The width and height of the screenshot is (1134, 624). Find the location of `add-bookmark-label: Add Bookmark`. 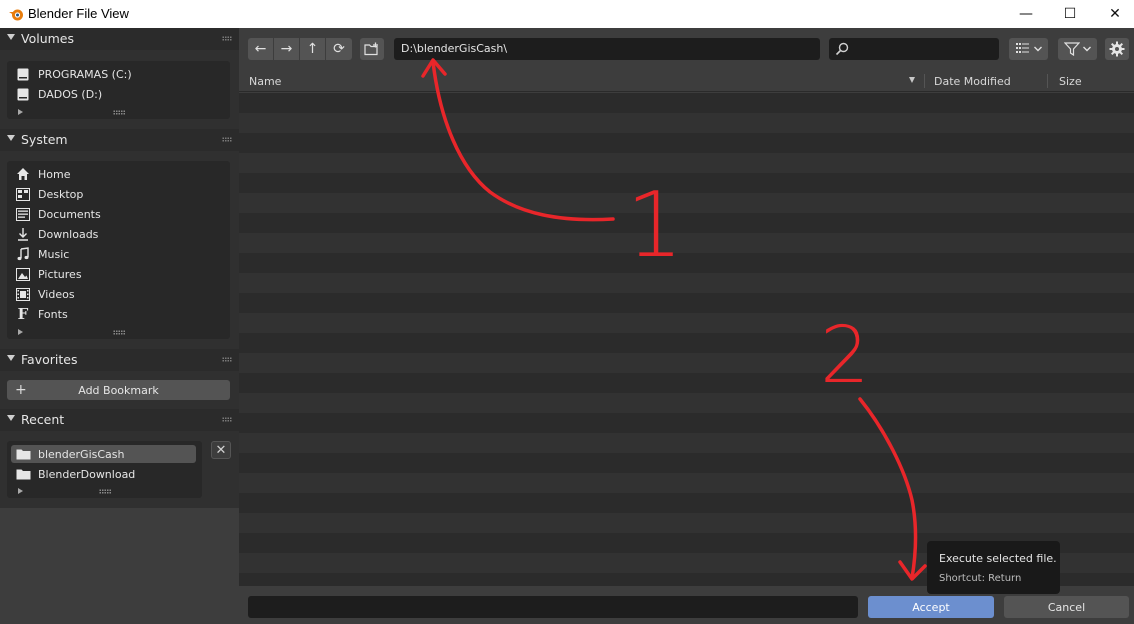

add-bookmark-label: Add Bookmark is located at coordinates (118, 390).